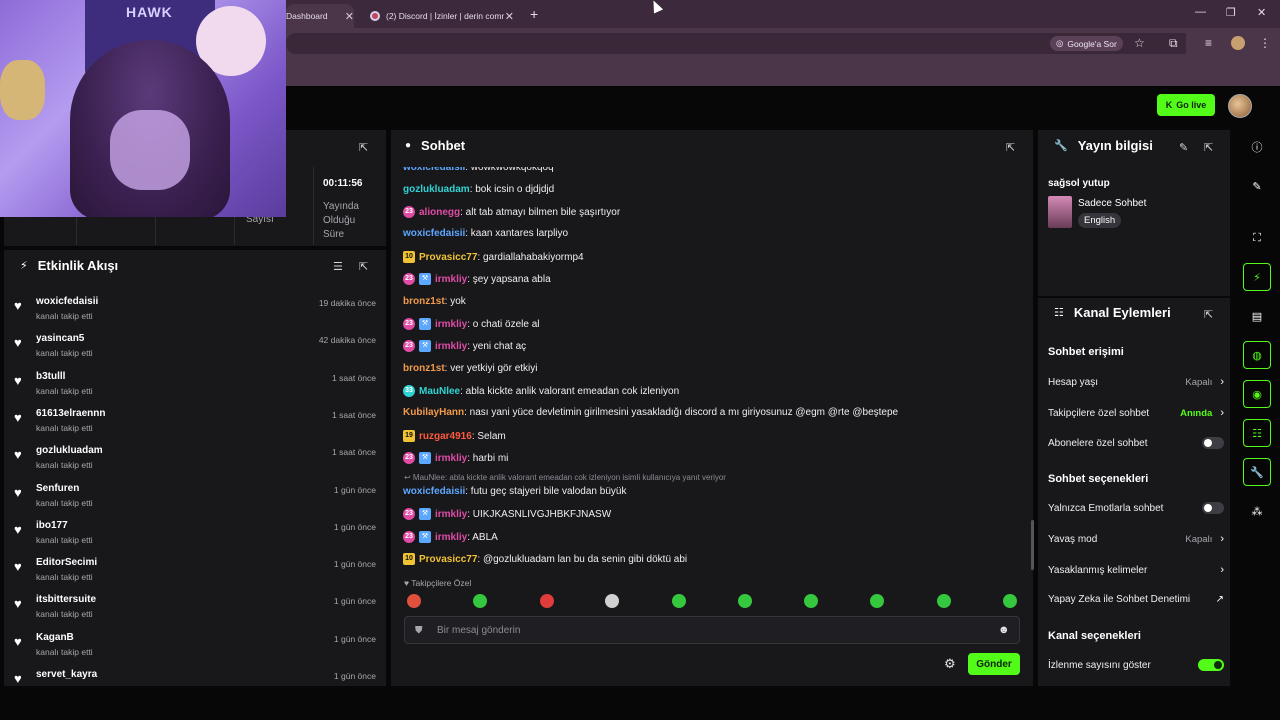  What do you see at coordinates (445, 436) in the screenshot?
I see `chat-username: ruzgar4916` at bounding box center [445, 436].